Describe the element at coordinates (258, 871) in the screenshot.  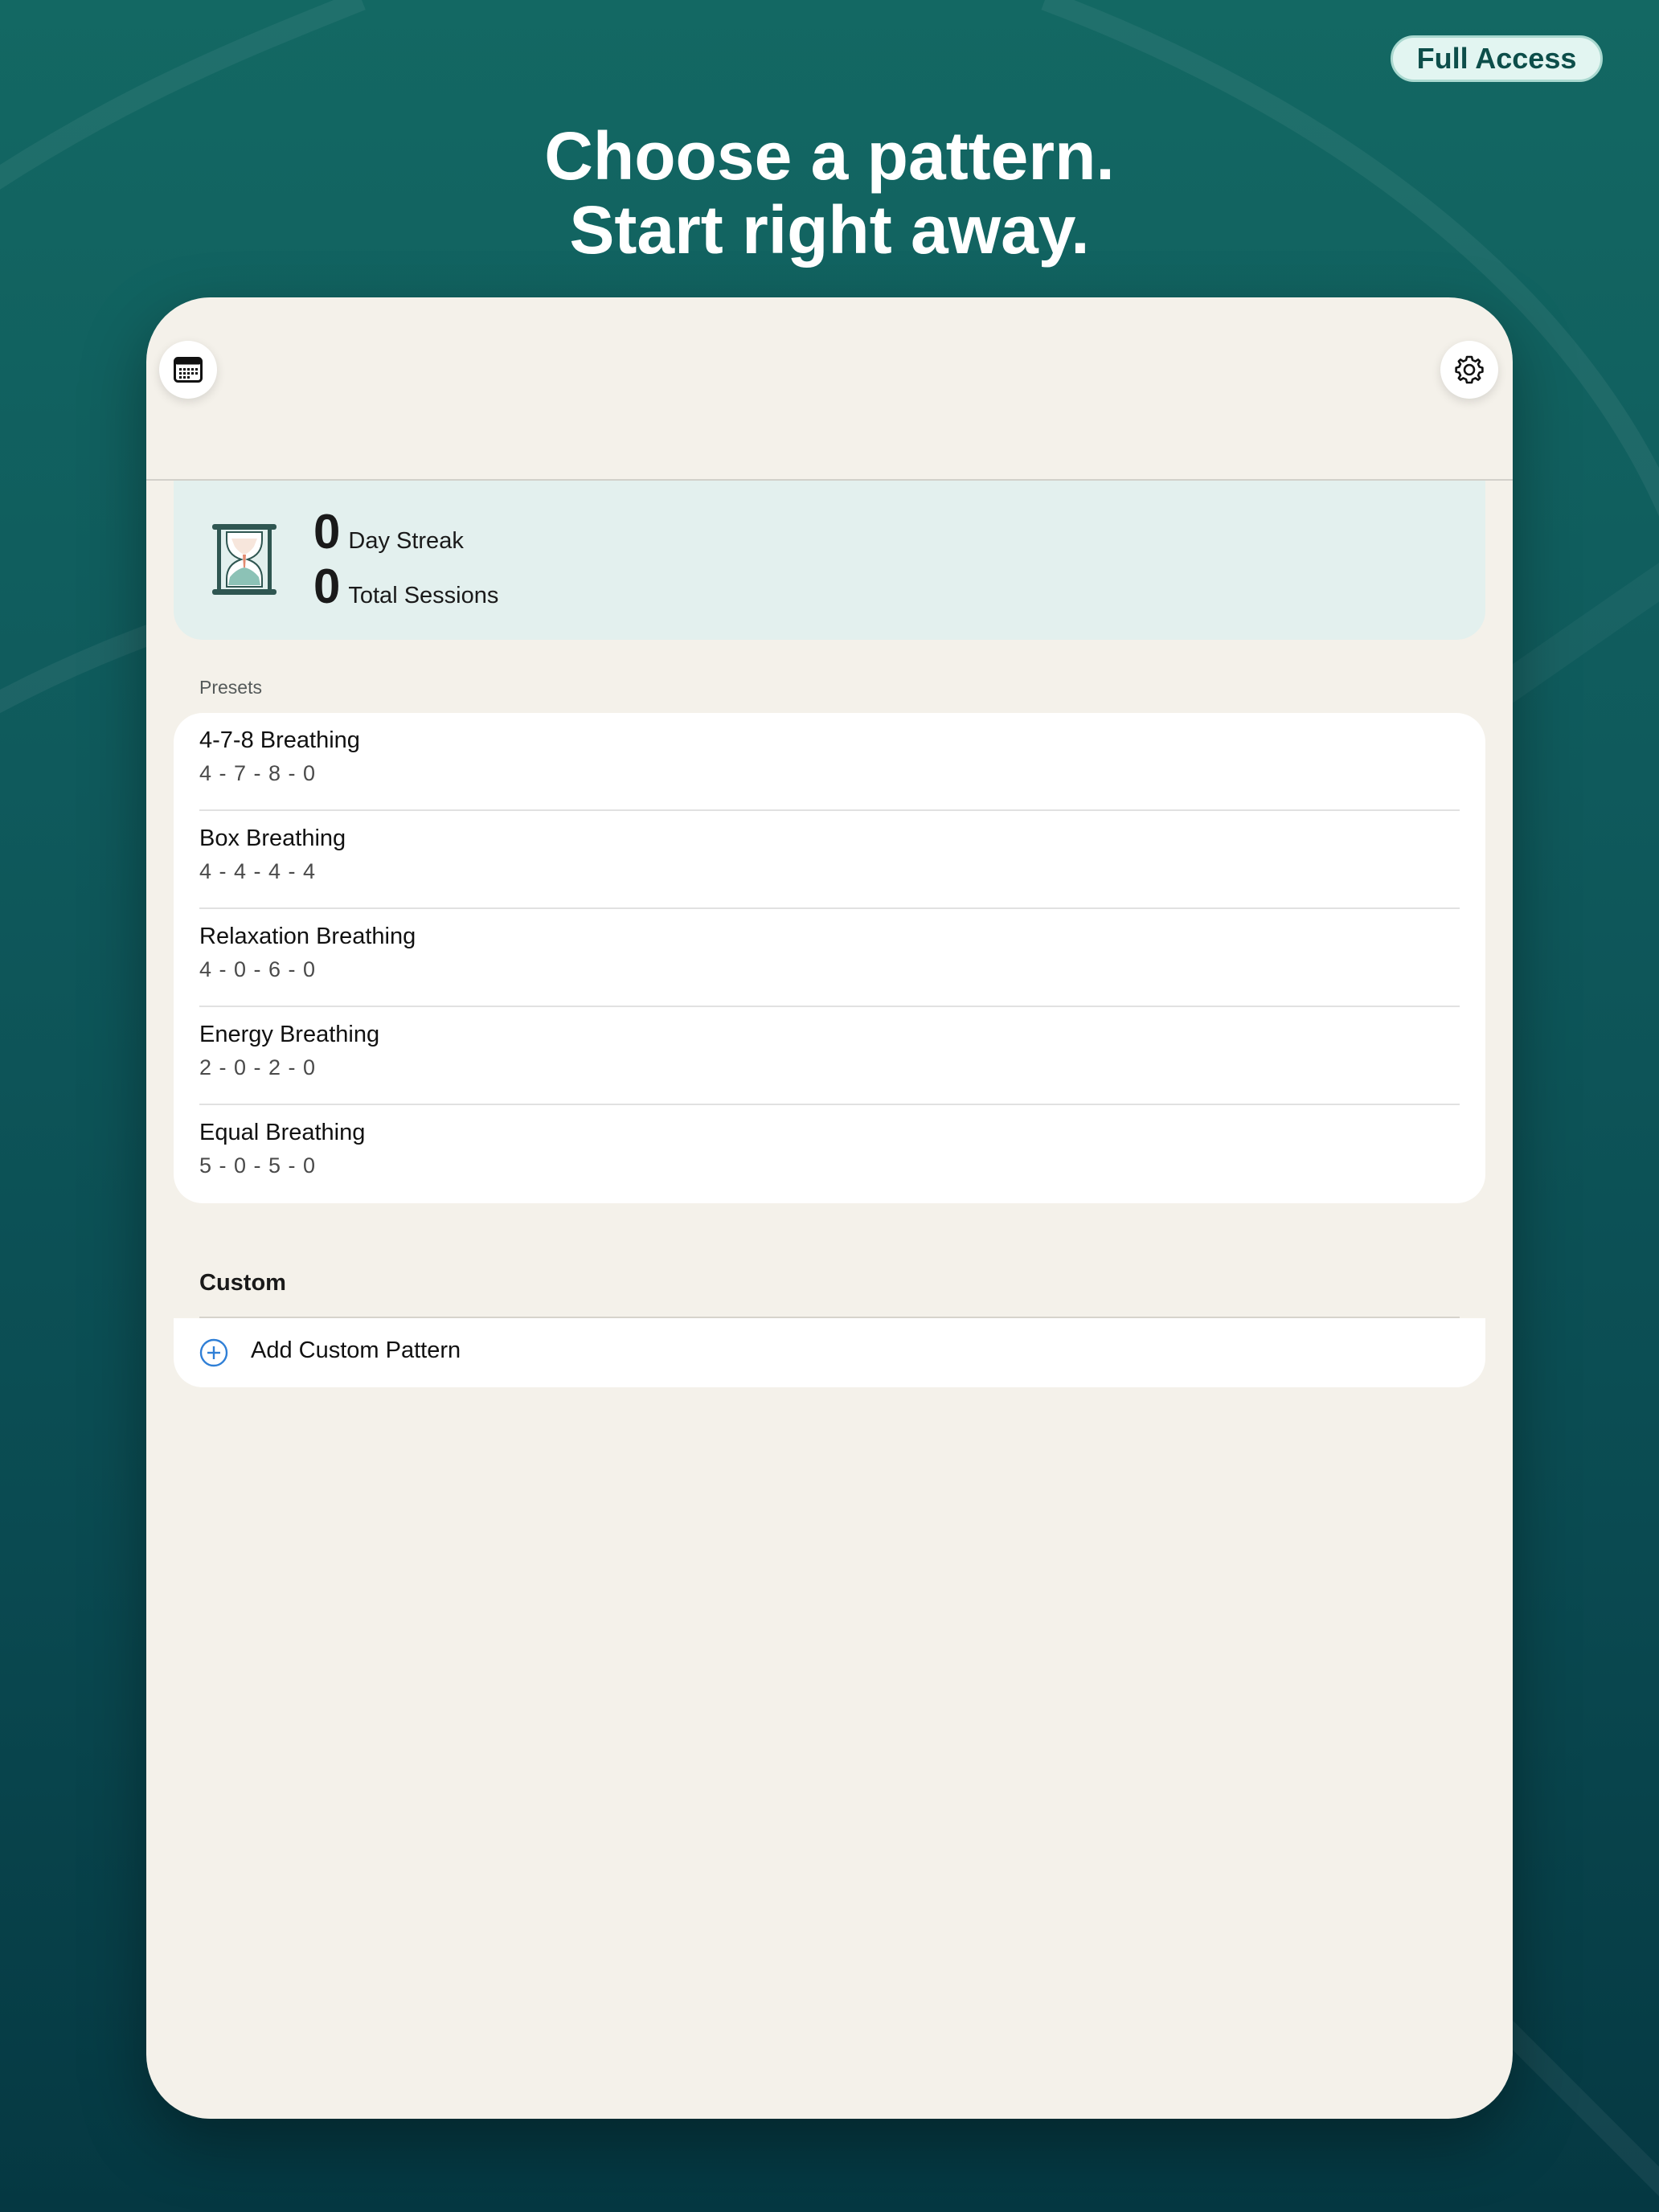
I see `preset-pattern: 4 - 4 - 4 - 4` at that location.